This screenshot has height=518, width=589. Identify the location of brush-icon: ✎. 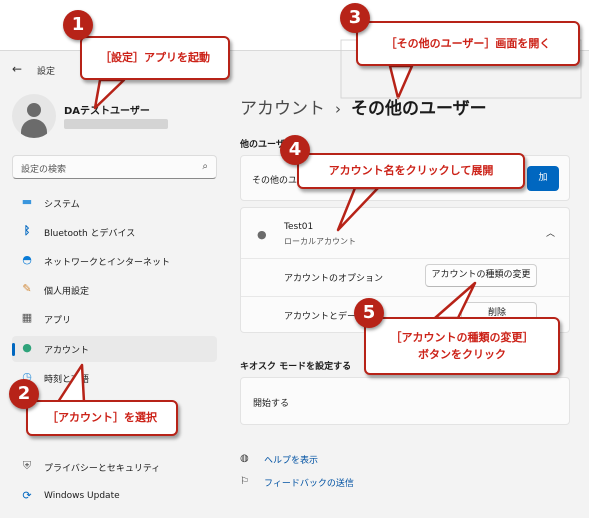
(27, 288).